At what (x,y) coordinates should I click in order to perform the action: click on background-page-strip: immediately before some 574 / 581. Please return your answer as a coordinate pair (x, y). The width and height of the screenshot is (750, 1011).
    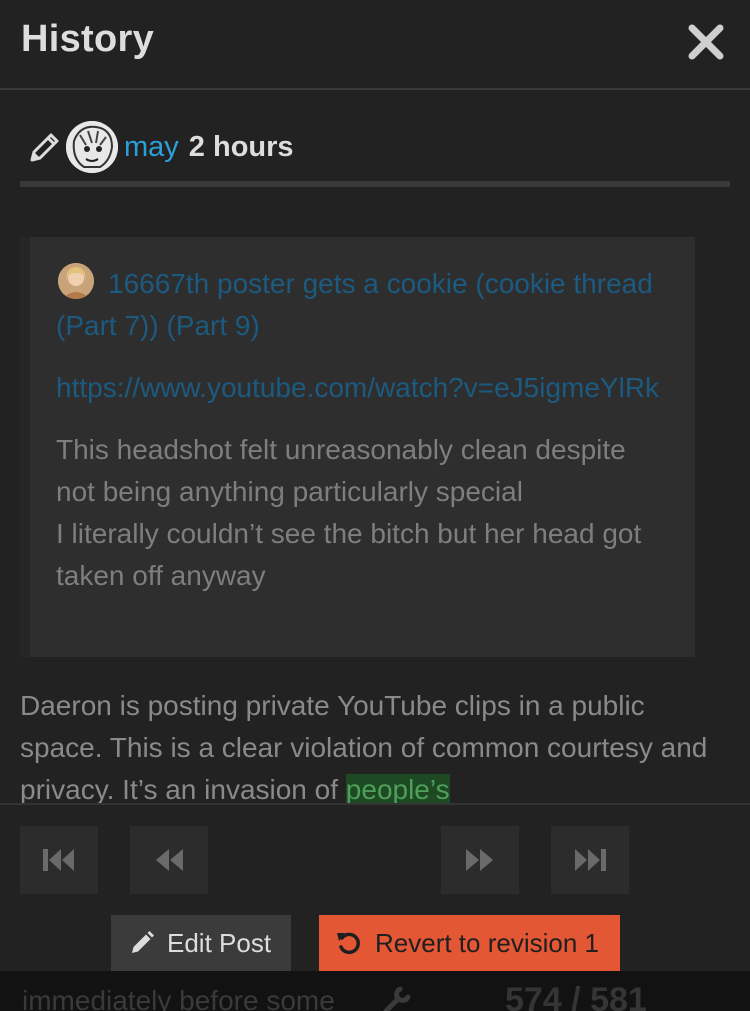
    Looking at the image, I should click on (375, 991).